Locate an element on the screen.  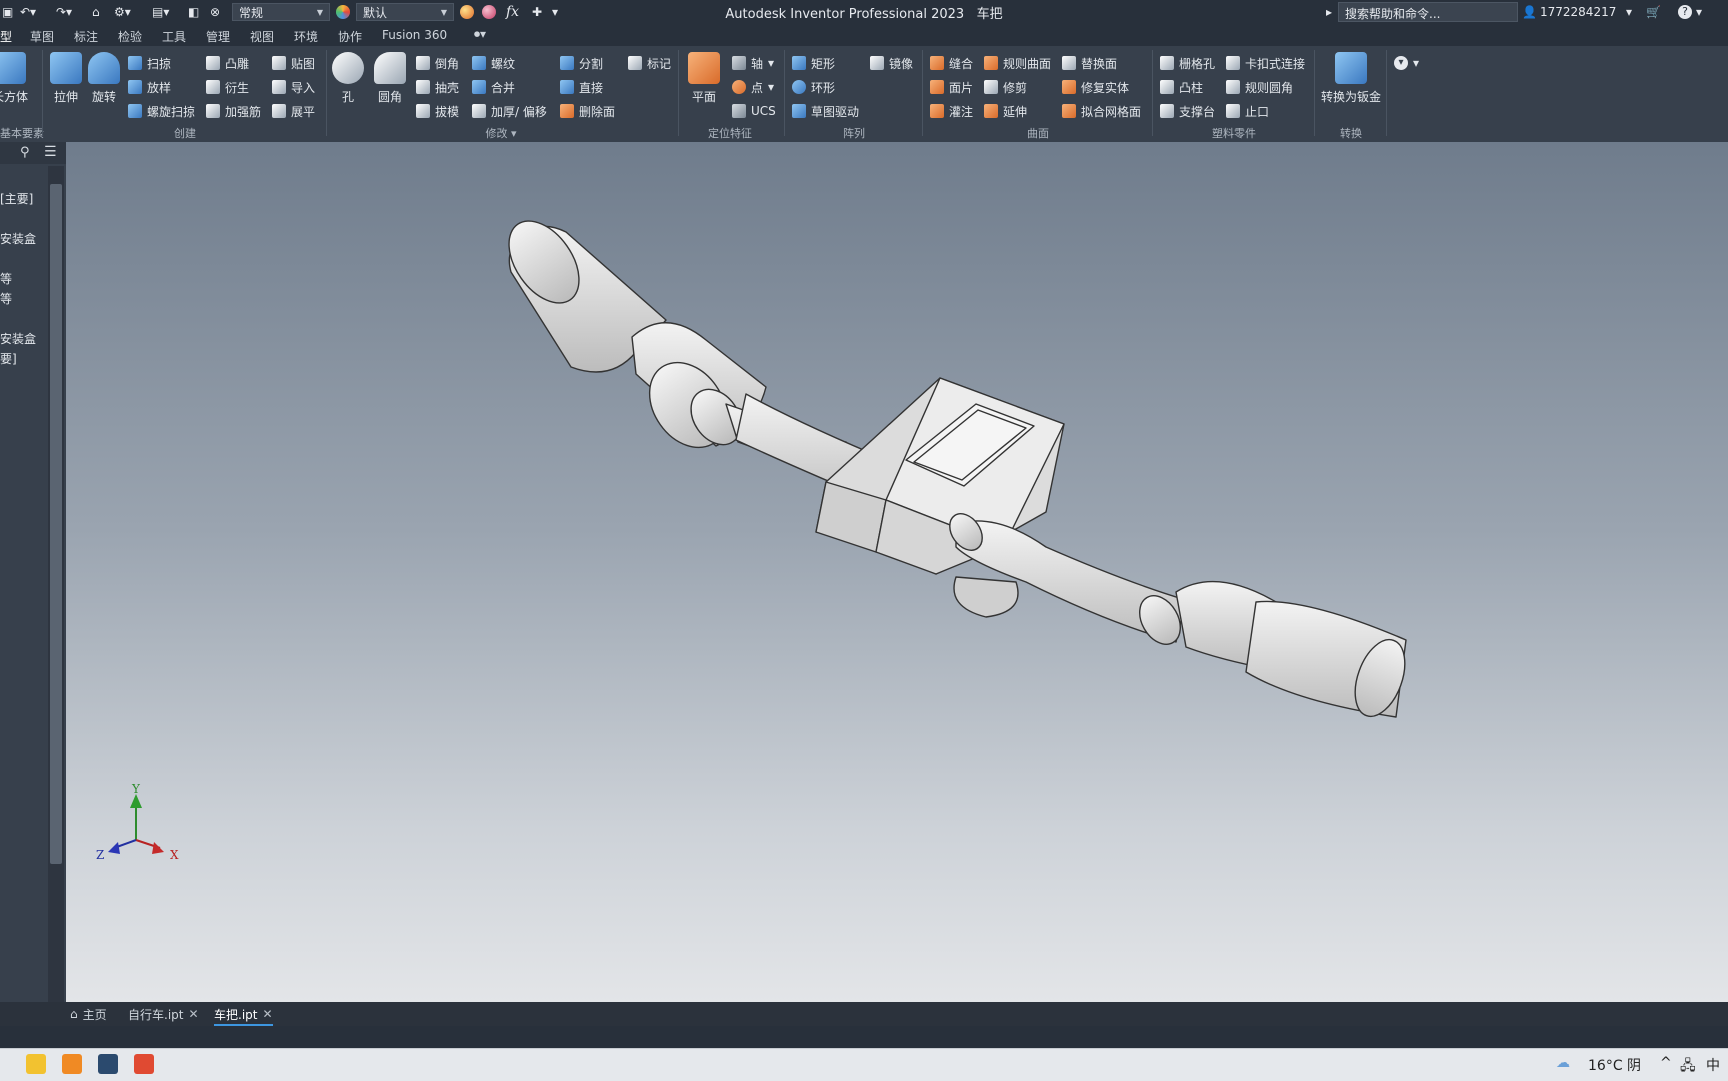
thread-button: 螺纹 is located at coordinates (493, 63).